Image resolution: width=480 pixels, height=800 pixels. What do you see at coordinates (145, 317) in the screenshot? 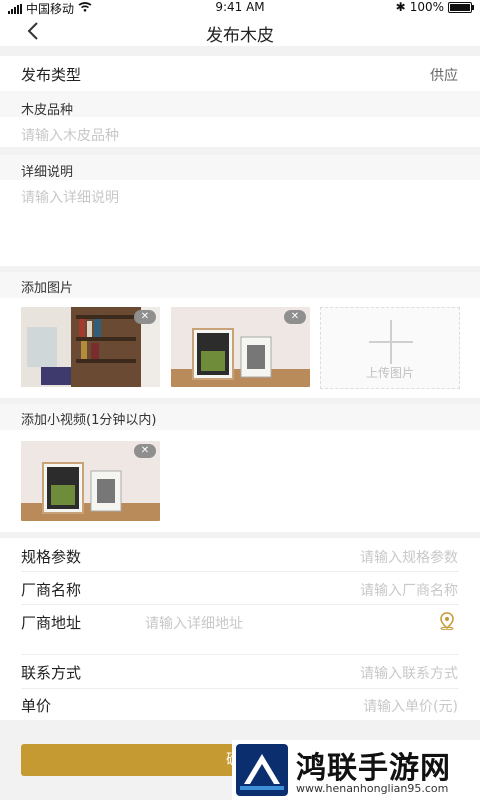
I see `delete-image-1-button: ✕` at bounding box center [145, 317].